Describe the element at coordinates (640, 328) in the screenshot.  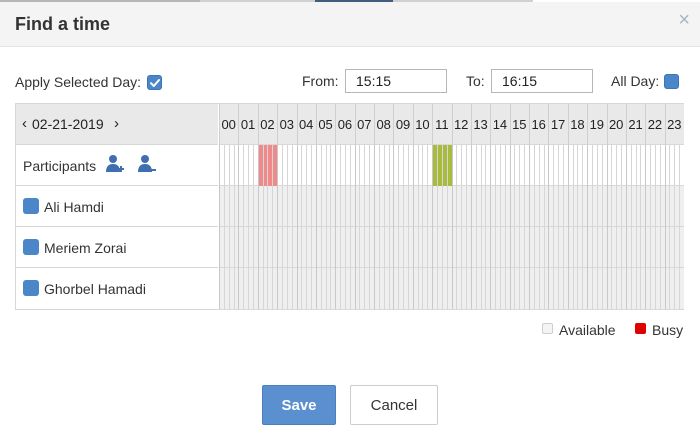
I see `busy-swatch` at that location.